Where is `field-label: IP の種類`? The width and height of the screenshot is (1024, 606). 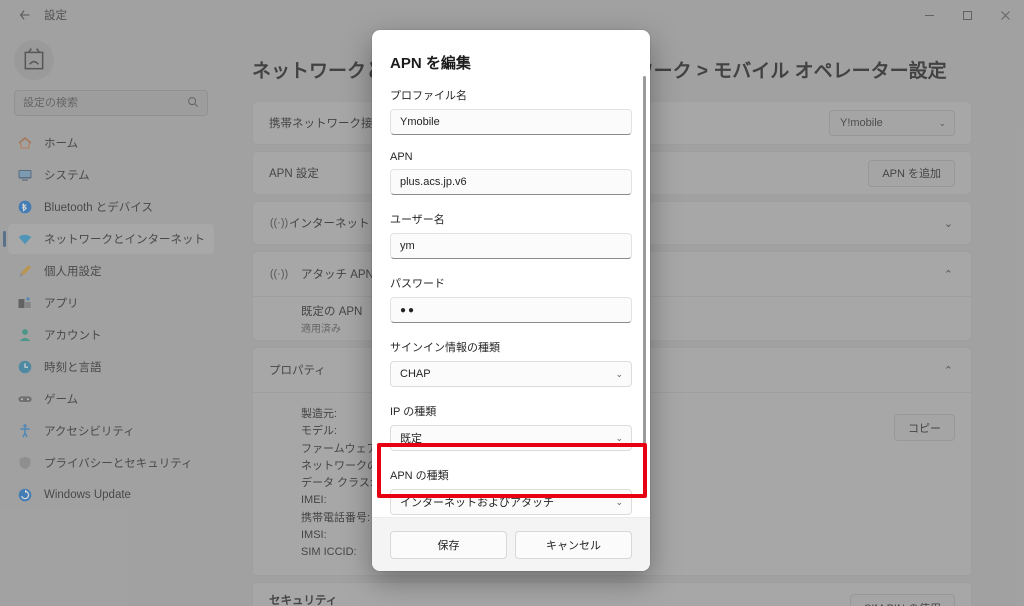
field-label: IP の種類 is located at coordinates (413, 412).